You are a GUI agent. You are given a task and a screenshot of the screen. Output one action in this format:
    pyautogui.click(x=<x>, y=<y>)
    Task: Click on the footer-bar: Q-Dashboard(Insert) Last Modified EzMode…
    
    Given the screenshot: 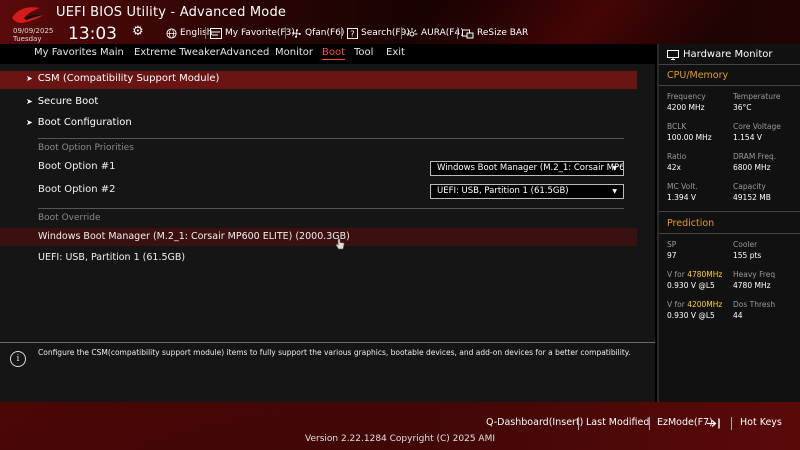 What is the action you would take?
    pyautogui.click(x=400, y=426)
    